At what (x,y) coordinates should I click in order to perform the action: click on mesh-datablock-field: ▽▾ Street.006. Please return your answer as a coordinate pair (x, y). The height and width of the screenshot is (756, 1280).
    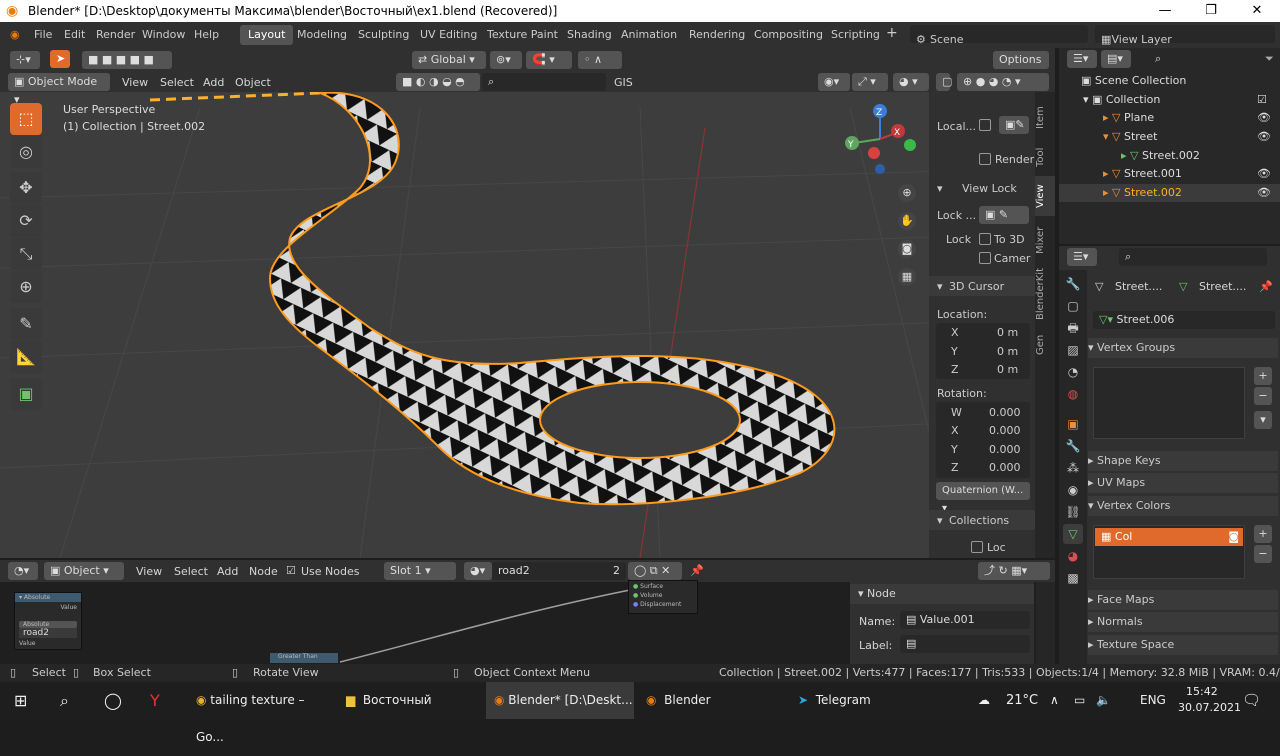
    Looking at the image, I should click on (1184, 320).